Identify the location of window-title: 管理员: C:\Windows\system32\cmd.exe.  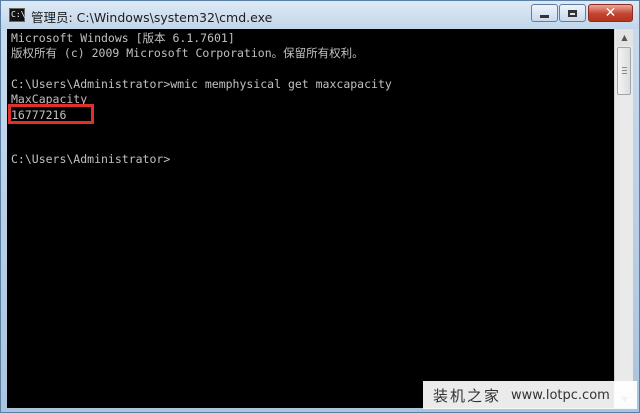
(152, 17).